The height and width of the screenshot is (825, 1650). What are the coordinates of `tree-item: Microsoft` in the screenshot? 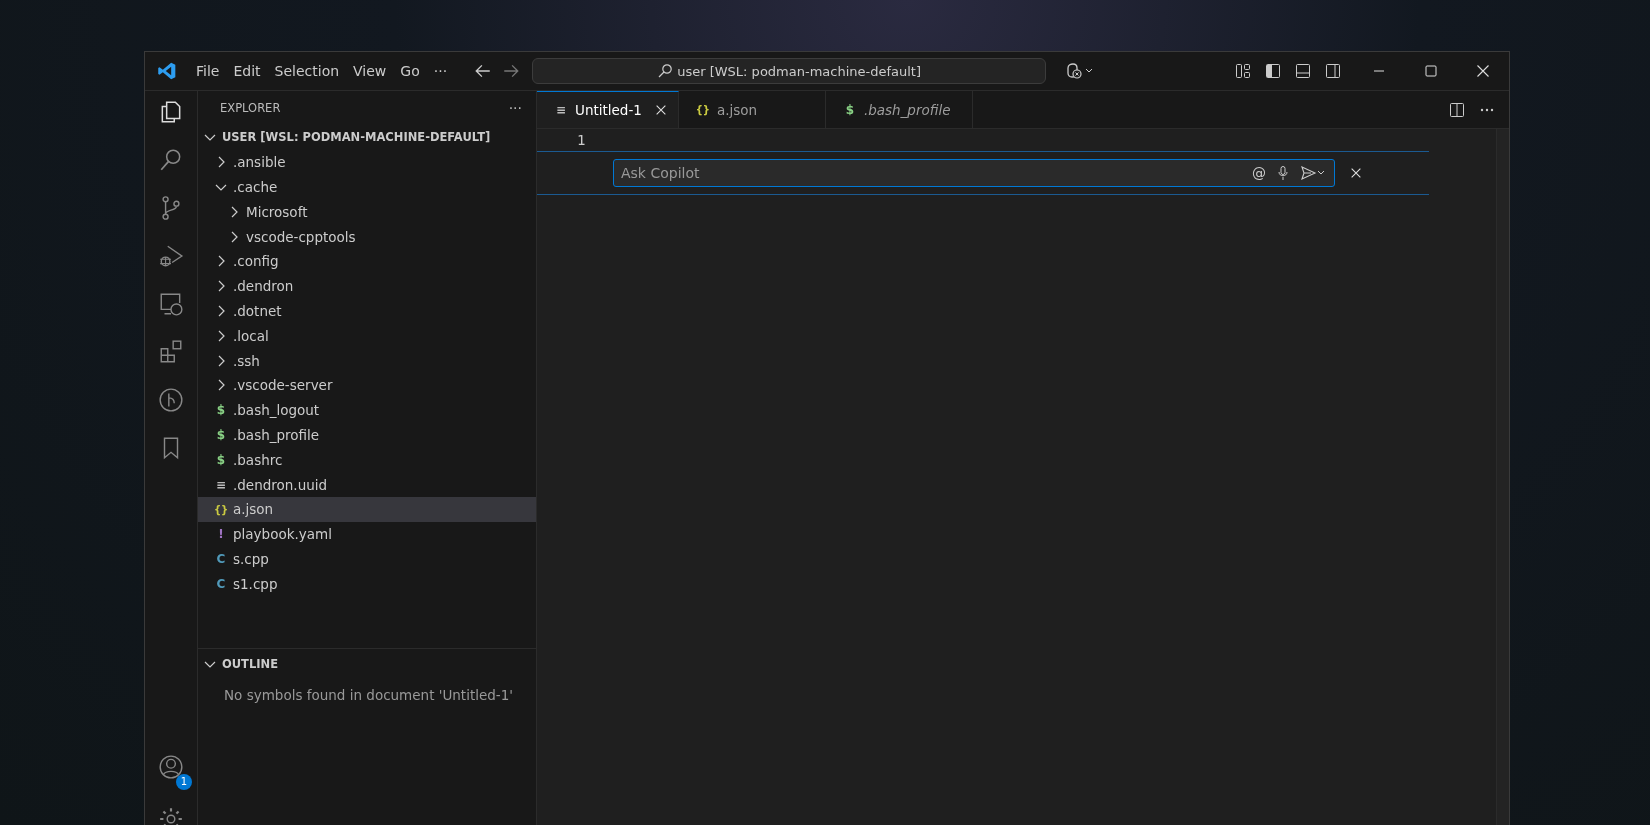 It's located at (367, 212).